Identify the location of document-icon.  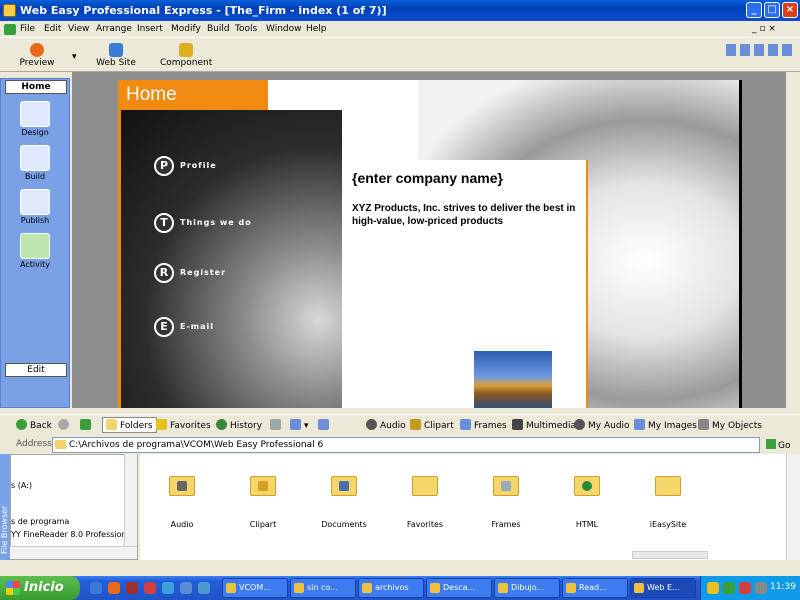
(10, 29).